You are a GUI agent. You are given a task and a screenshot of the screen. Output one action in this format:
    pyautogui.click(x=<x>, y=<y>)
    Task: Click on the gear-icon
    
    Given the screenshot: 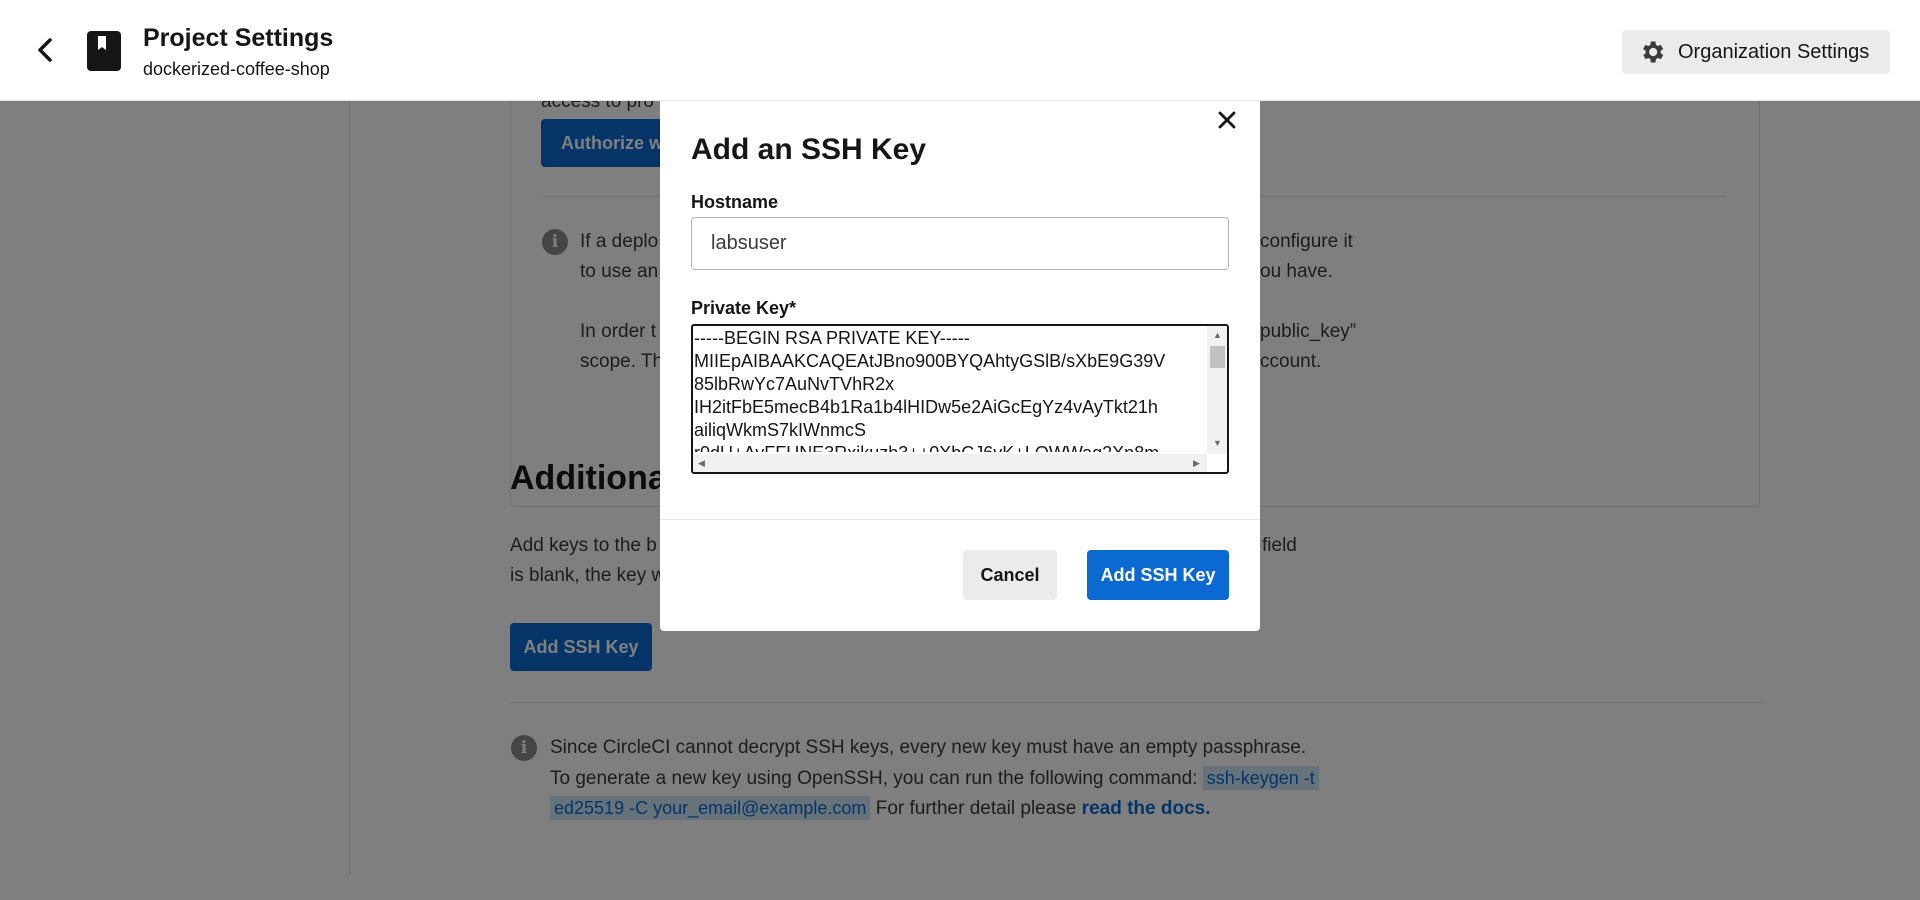 What is the action you would take?
    pyautogui.click(x=1653, y=52)
    